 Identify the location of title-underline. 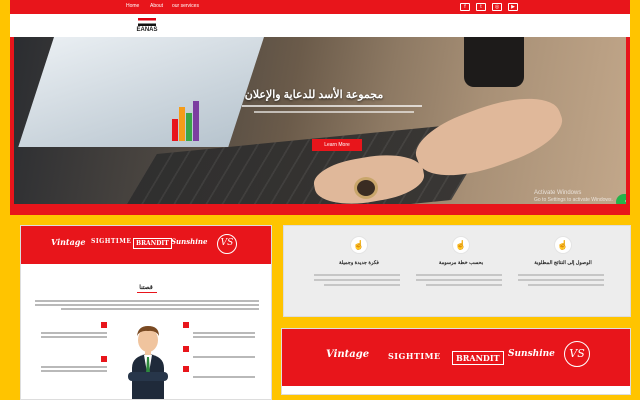
(147, 292).